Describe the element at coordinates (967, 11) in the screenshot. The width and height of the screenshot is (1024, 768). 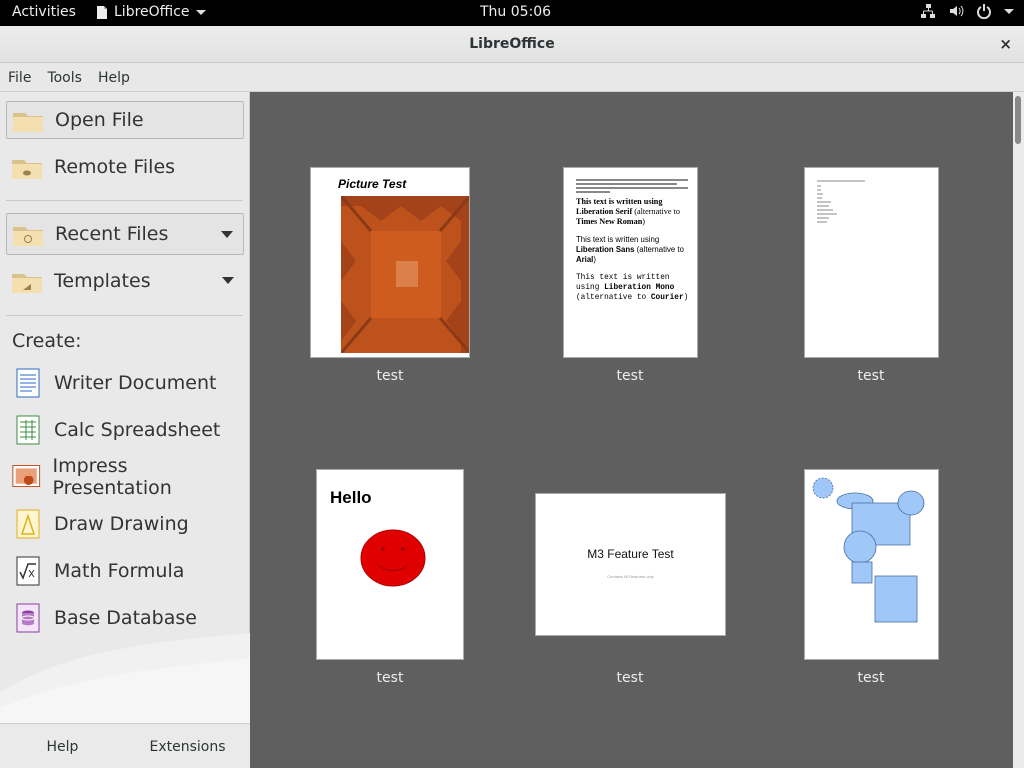
I see `system-menu` at that location.